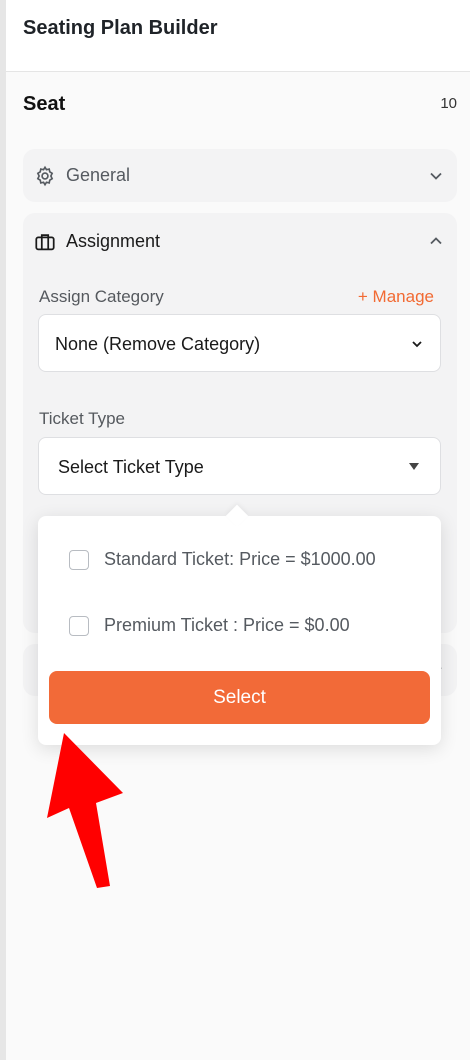 Image resolution: width=470 pixels, height=1060 pixels. Describe the element at coordinates (238, 36) in the screenshot. I see `app-header: Seating Plan Builder` at that location.